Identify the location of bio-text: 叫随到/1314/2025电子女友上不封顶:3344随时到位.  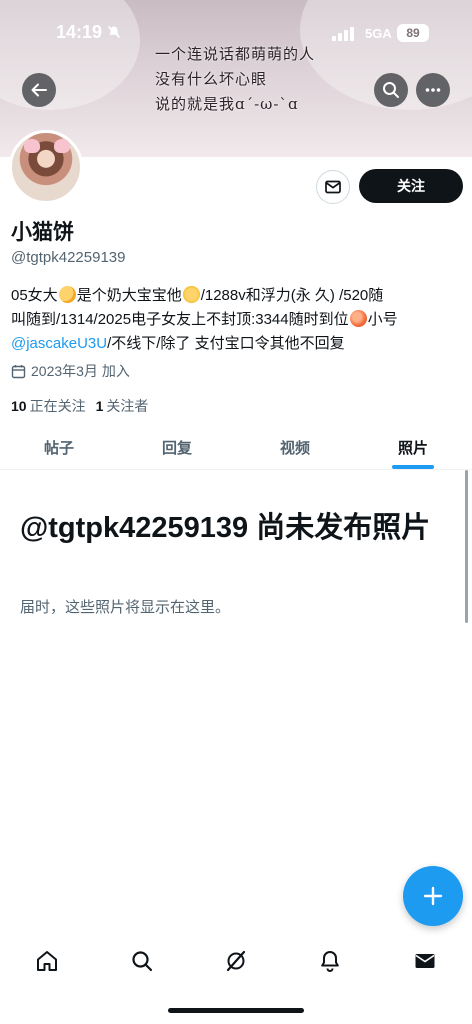
(180, 319).